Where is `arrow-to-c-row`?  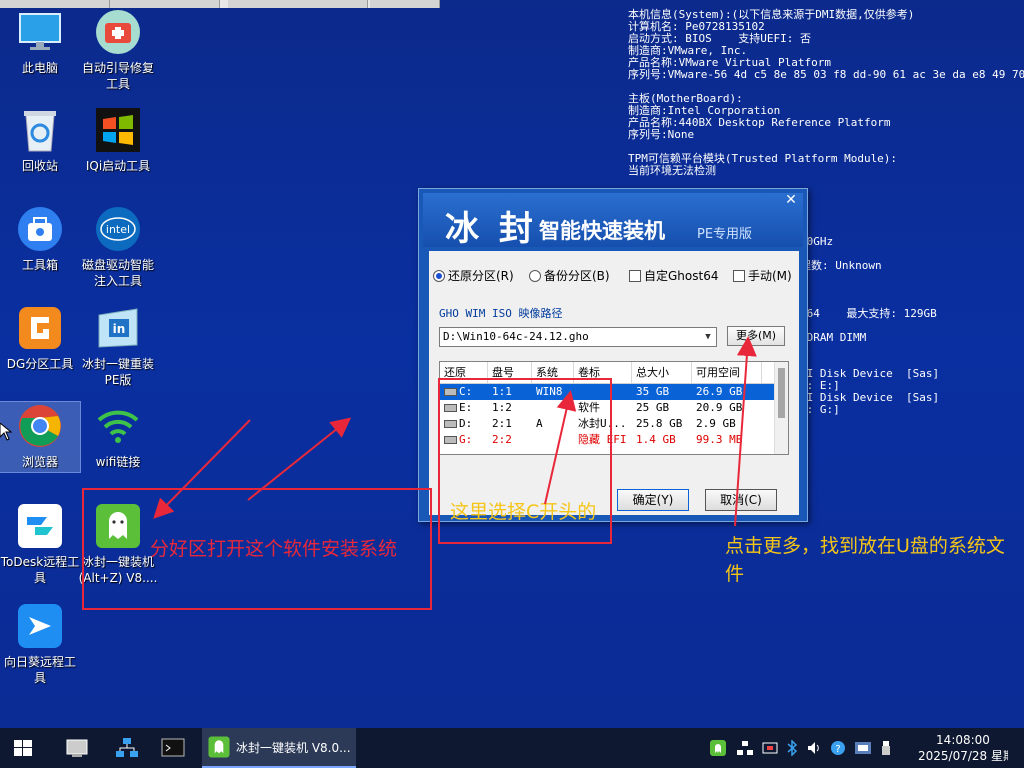 arrow-to-c-row is located at coordinates (560, 447).